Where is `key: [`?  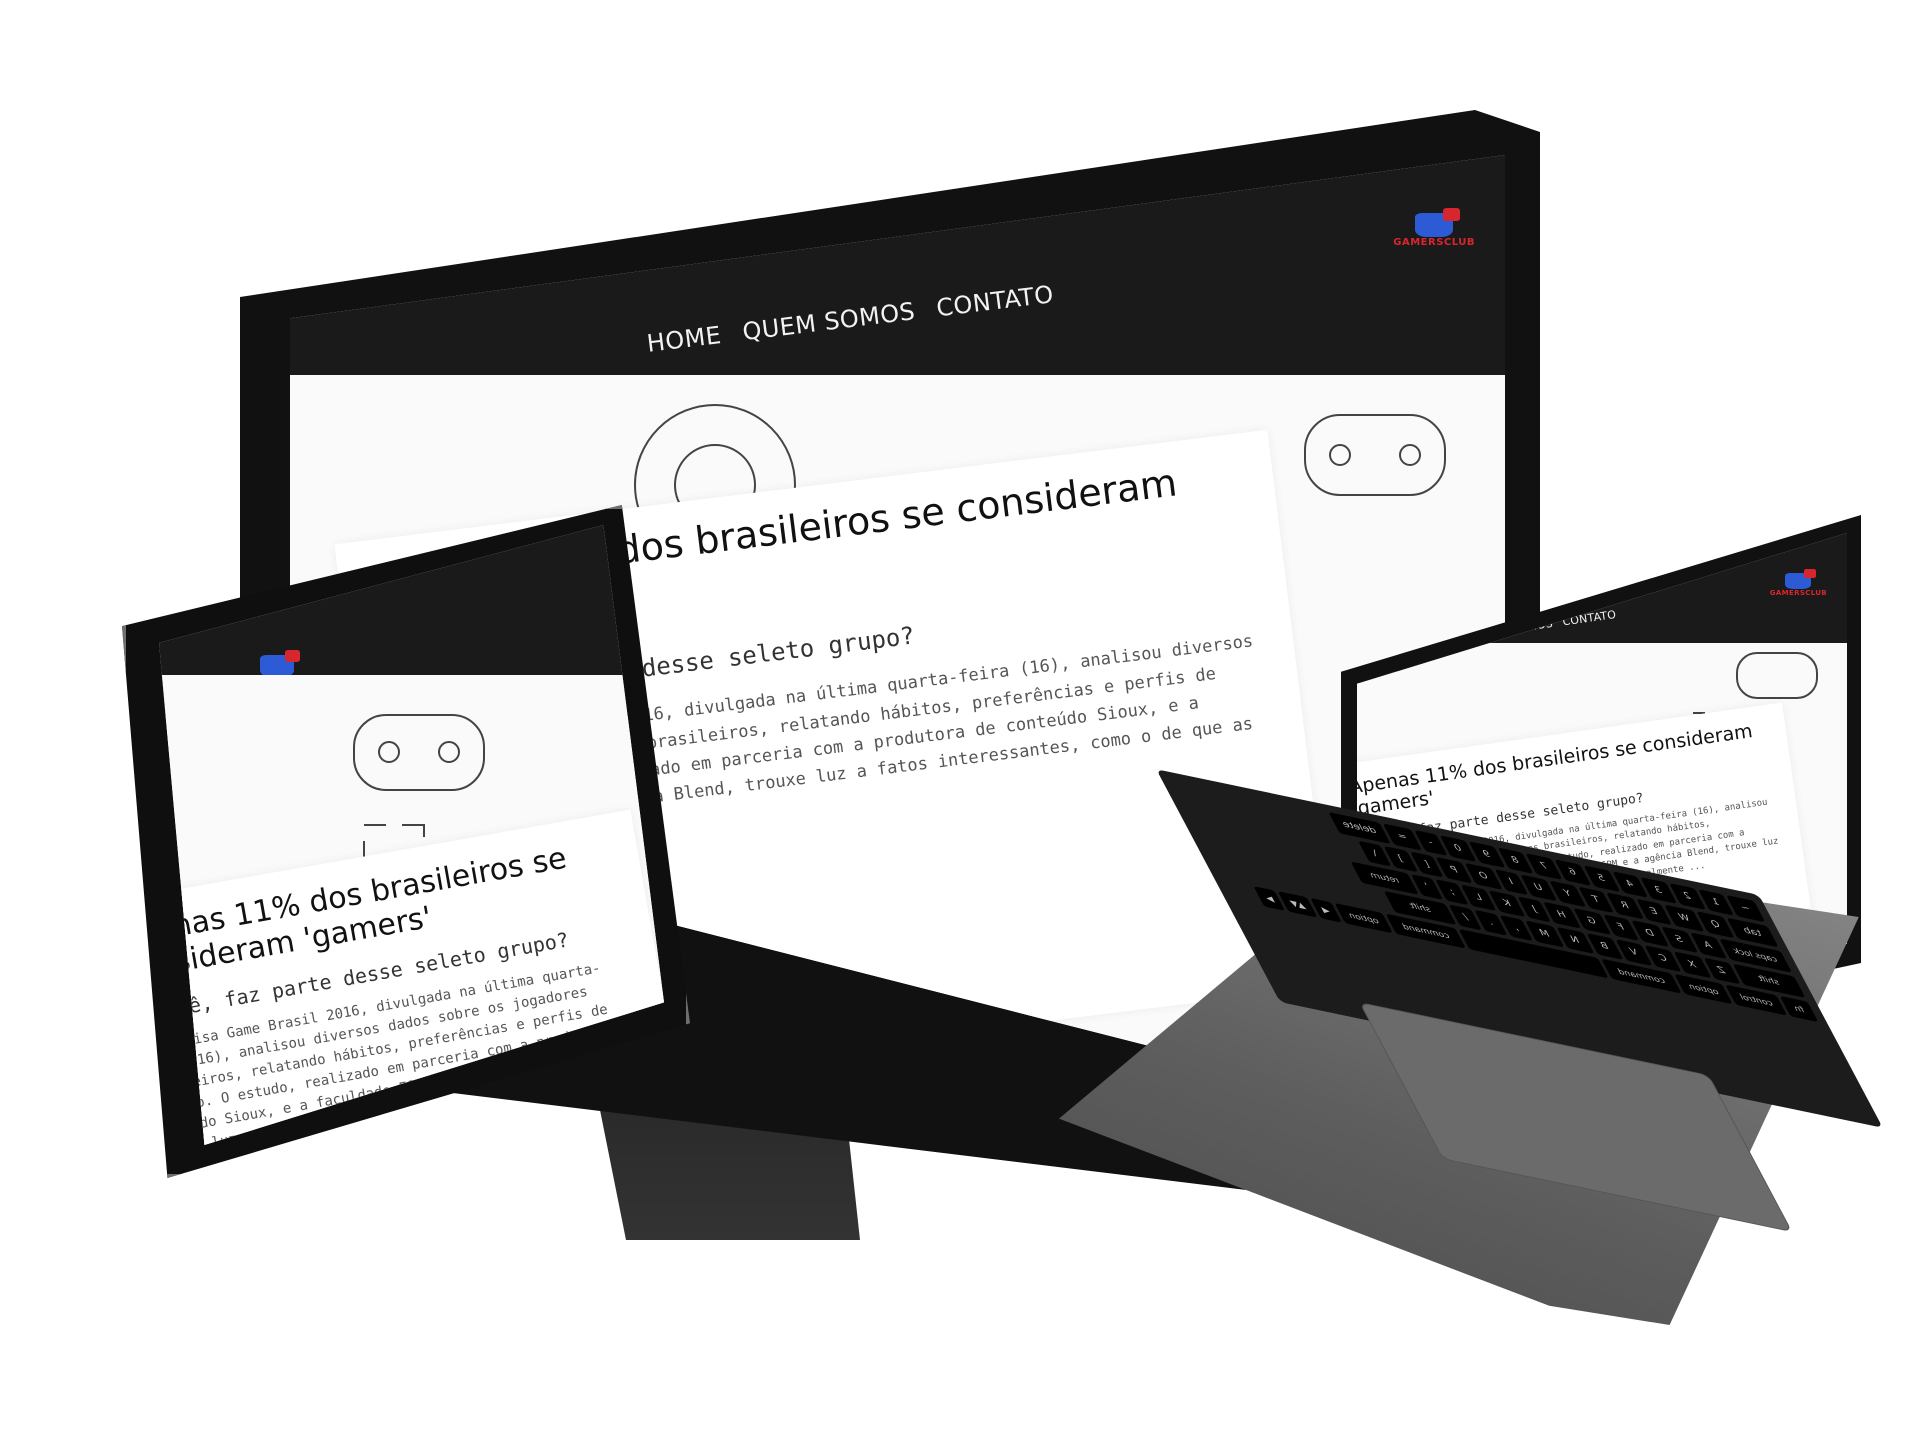 key: [ is located at coordinates (1427, 864).